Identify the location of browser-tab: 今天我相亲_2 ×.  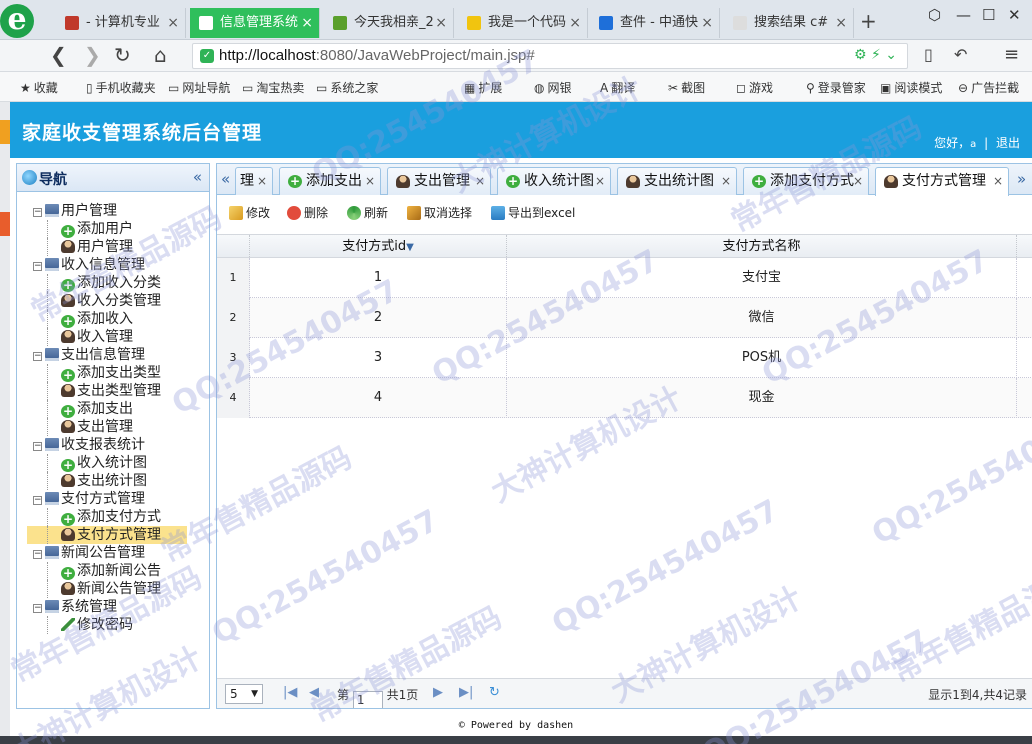
(389, 23).